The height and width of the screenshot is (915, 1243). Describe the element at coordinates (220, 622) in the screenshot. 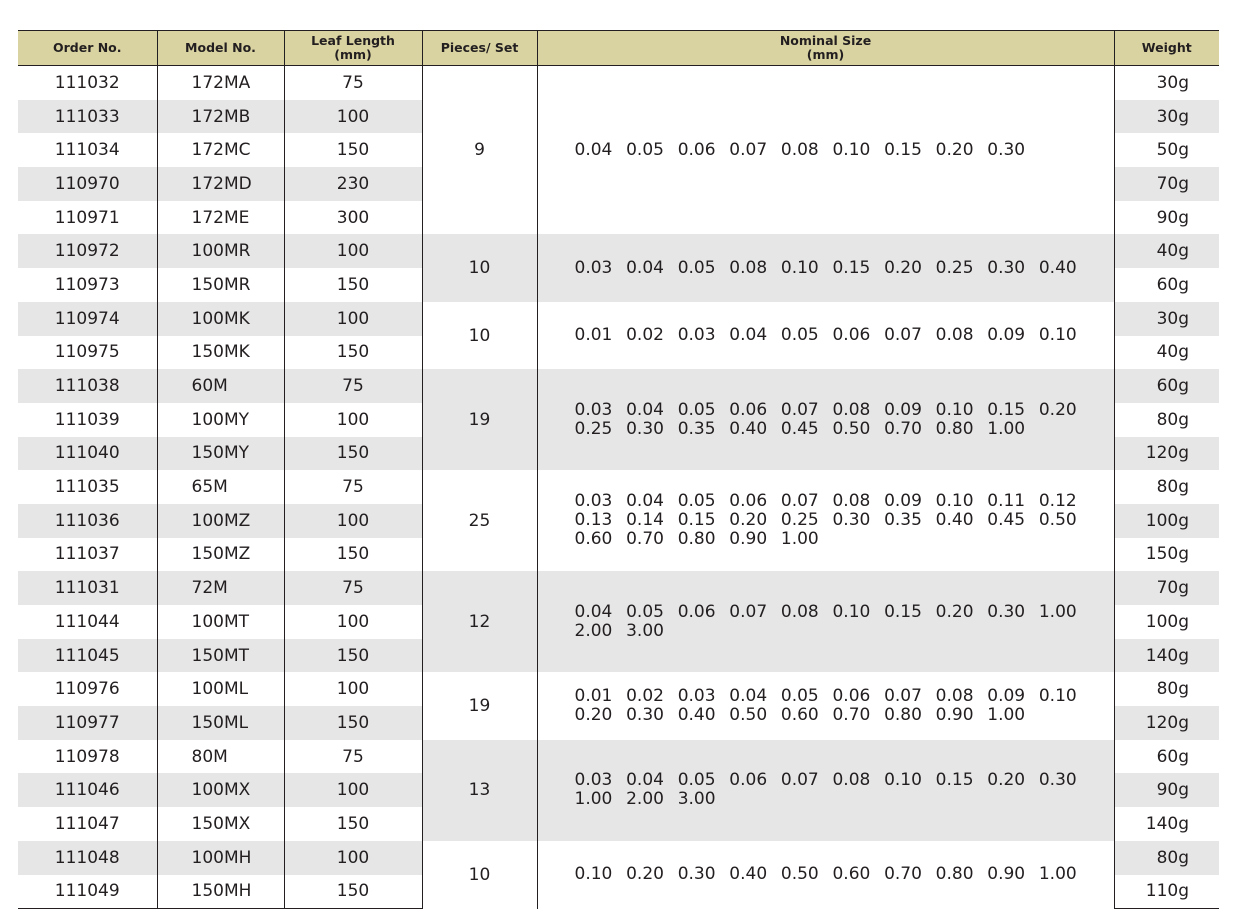

I see `model-no-cell: 100MT` at that location.